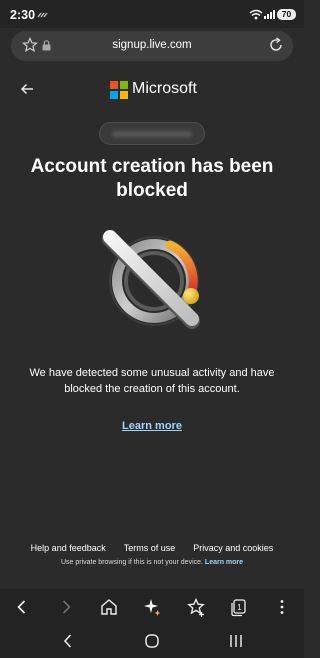 This screenshot has width=320, height=658. Describe the element at coordinates (22, 607) in the screenshot. I see `back-icon` at that location.